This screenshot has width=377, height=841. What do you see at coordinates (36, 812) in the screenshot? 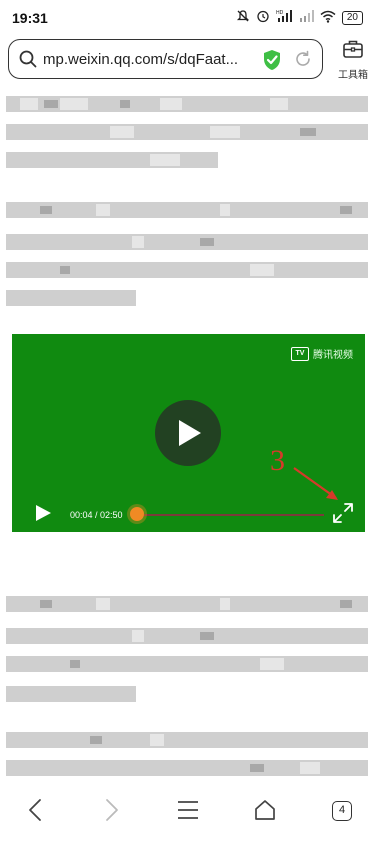
I see `back-icon` at bounding box center [36, 812].